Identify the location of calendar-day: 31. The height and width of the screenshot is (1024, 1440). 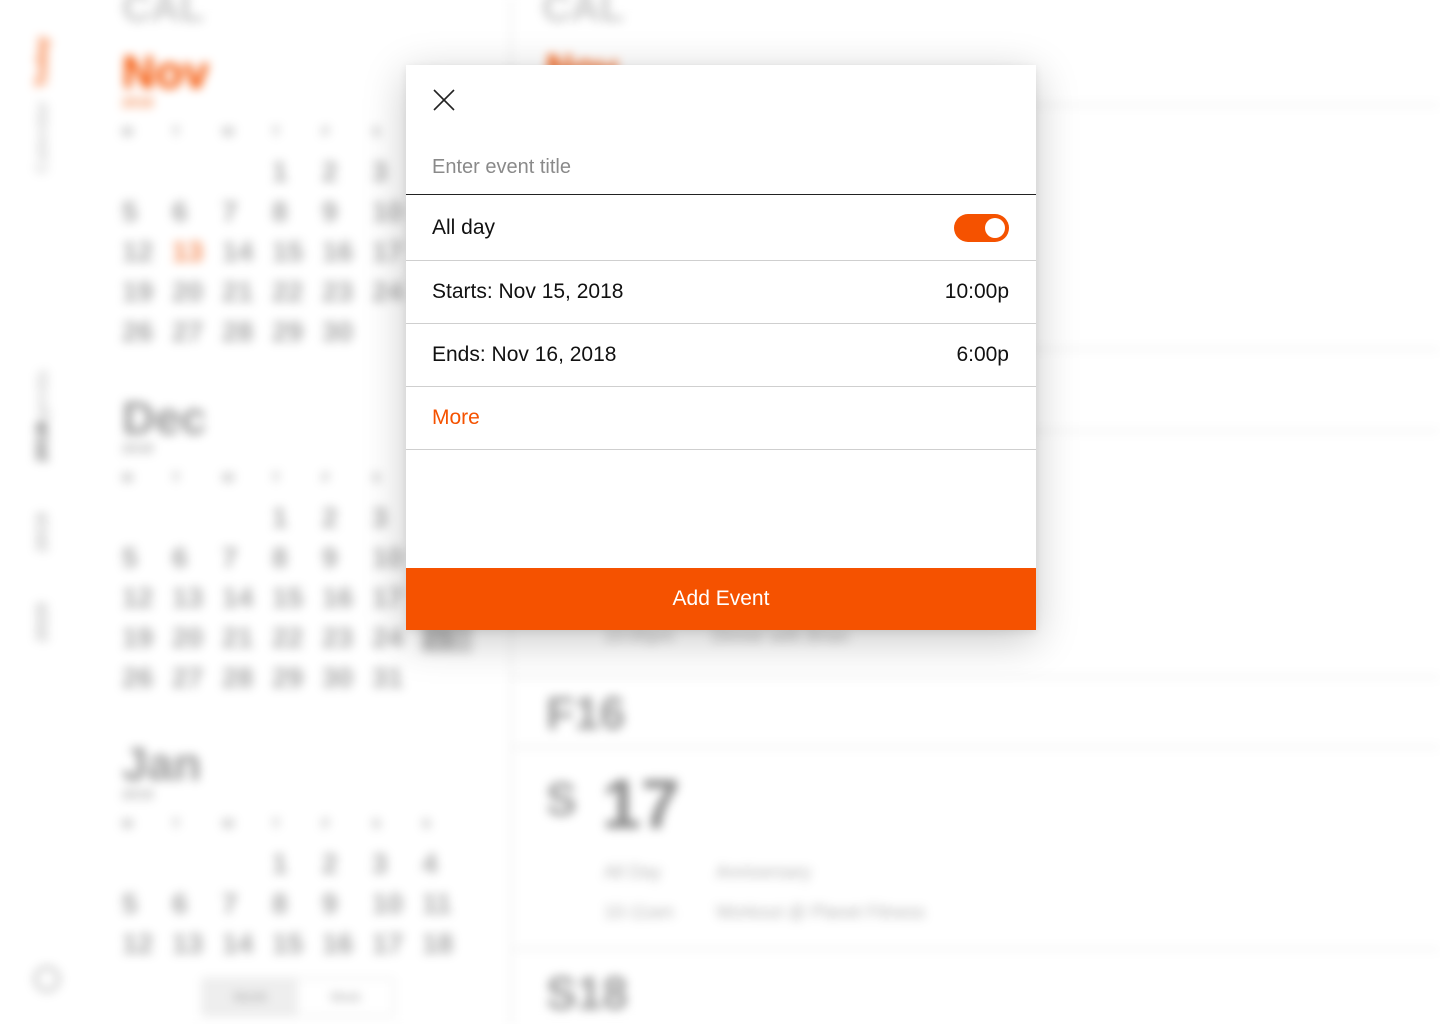
(397, 678).